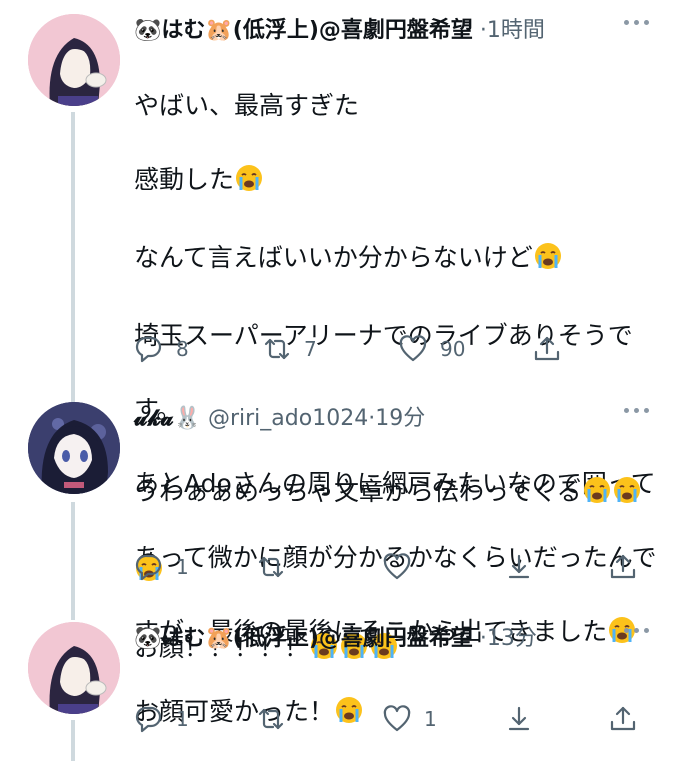 The height and width of the screenshot is (771, 680). Describe the element at coordinates (310, 349) in the screenshot. I see `retweet-count: 7` at that location.